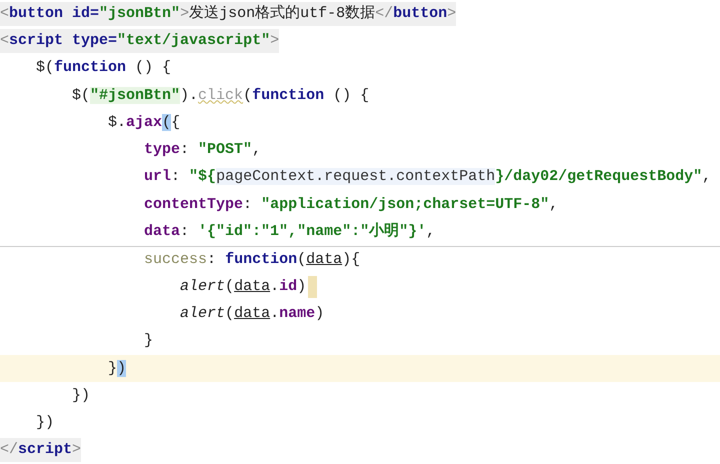  What do you see at coordinates (143, 122) in the screenshot?
I see `code-line: $.ajax({` at bounding box center [143, 122].